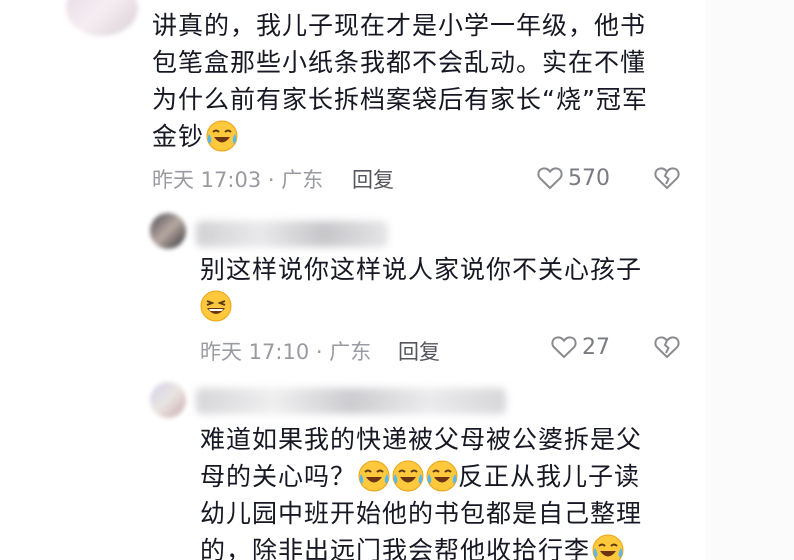 The width and height of the screenshot is (794, 560). I want to click on comment-time-location: 昨天 17:03 · 广东, so click(238, 180).